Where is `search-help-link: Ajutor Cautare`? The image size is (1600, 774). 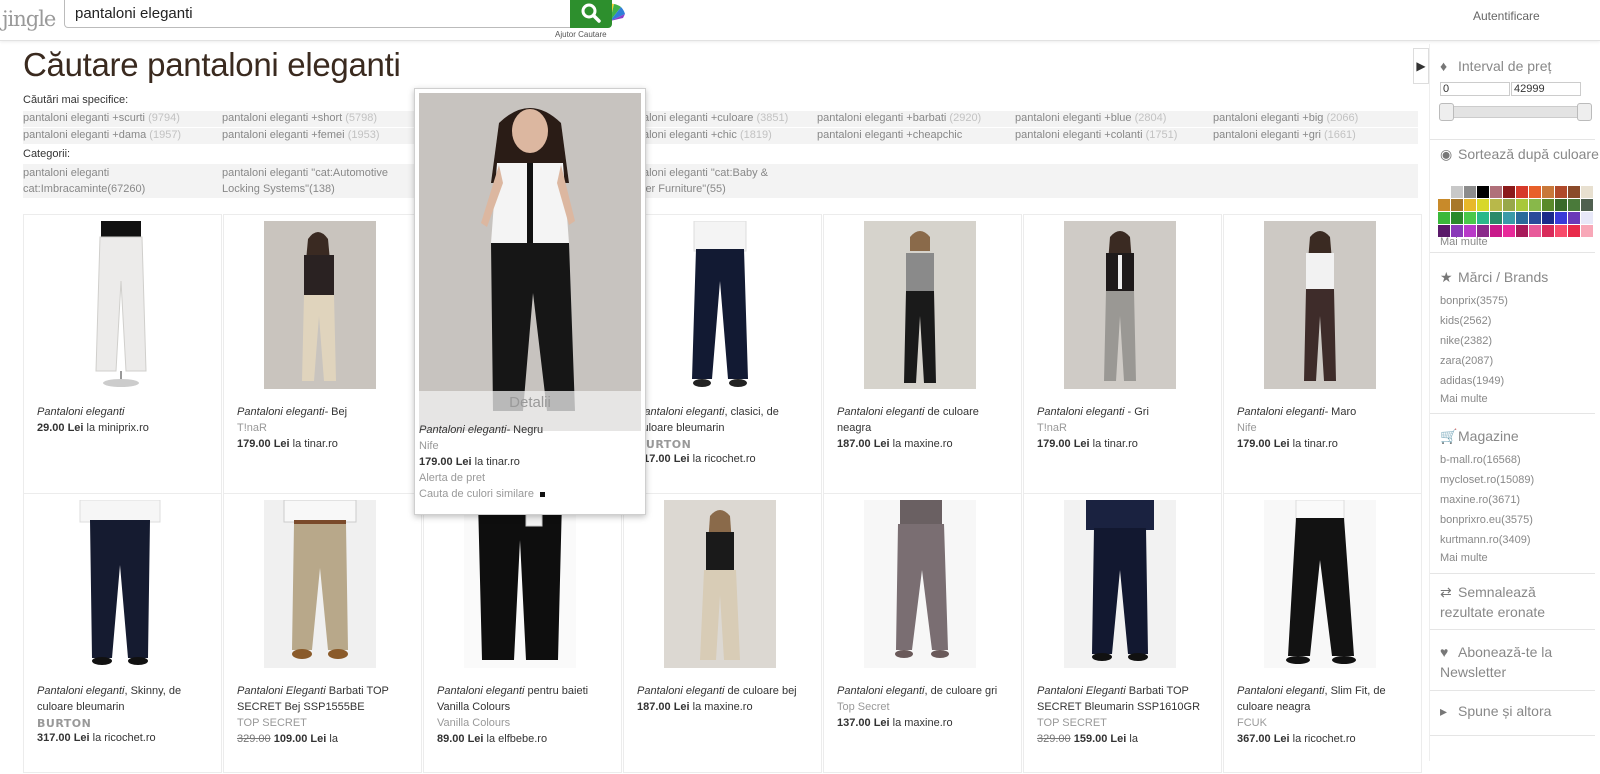
search-help-link: Ajutor Cautare is located at coordinates (581, 34).